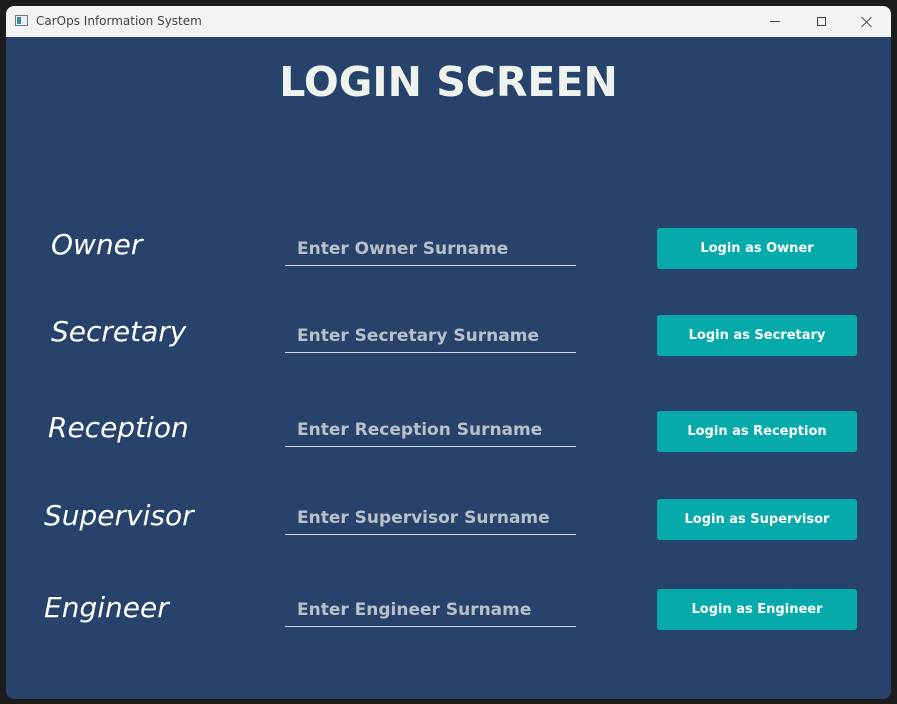  I want to click on minimize-icon, so click(775, 21).